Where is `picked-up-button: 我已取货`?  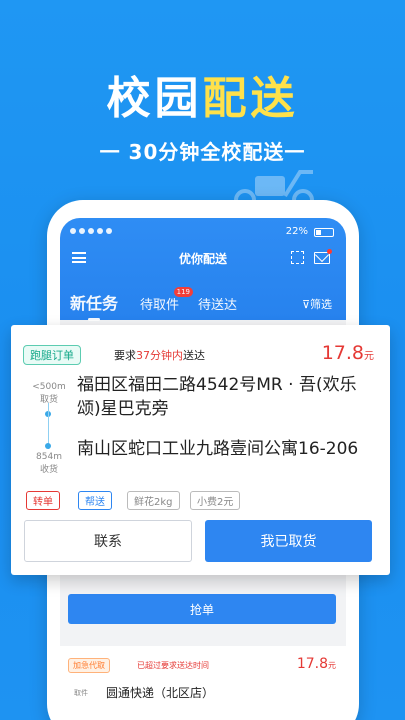 picked-up-button: 我已取货 is located at coordinates (288, 541).